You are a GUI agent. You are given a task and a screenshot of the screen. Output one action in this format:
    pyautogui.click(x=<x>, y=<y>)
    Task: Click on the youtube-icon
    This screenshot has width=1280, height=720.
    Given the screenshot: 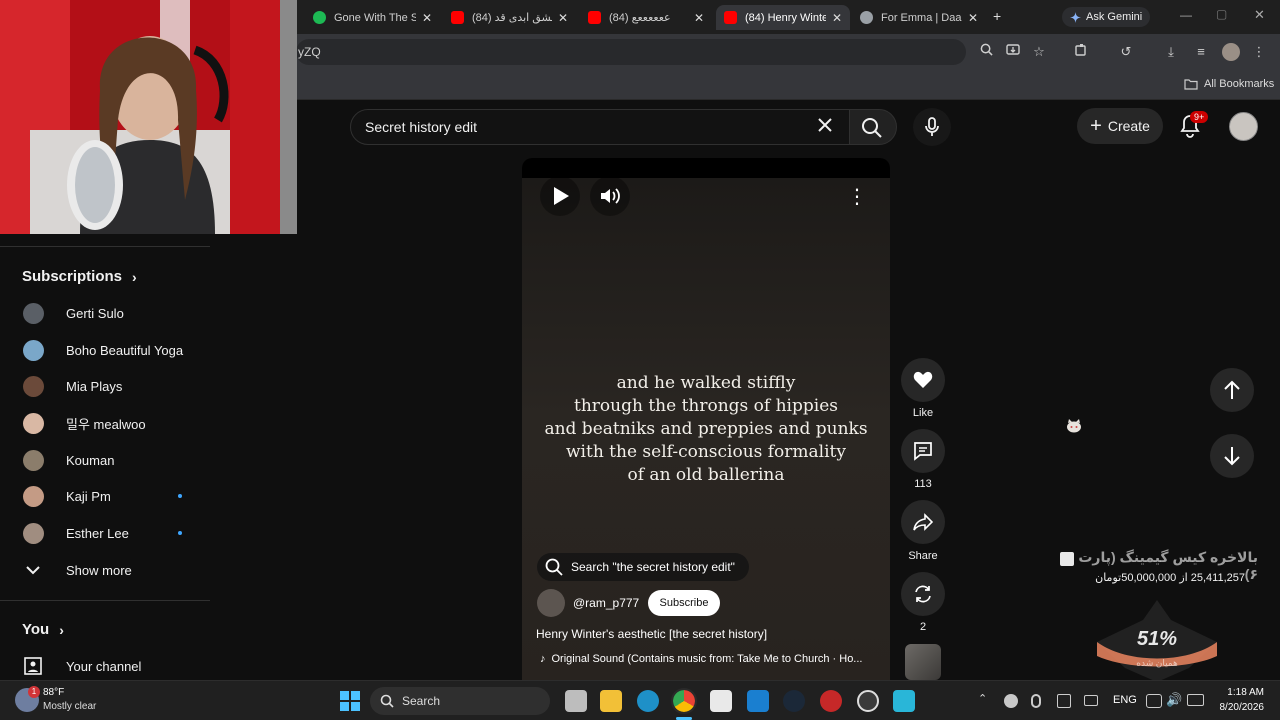 What is the action you would take?
    pyautogui.click(x=457, y=17)
    